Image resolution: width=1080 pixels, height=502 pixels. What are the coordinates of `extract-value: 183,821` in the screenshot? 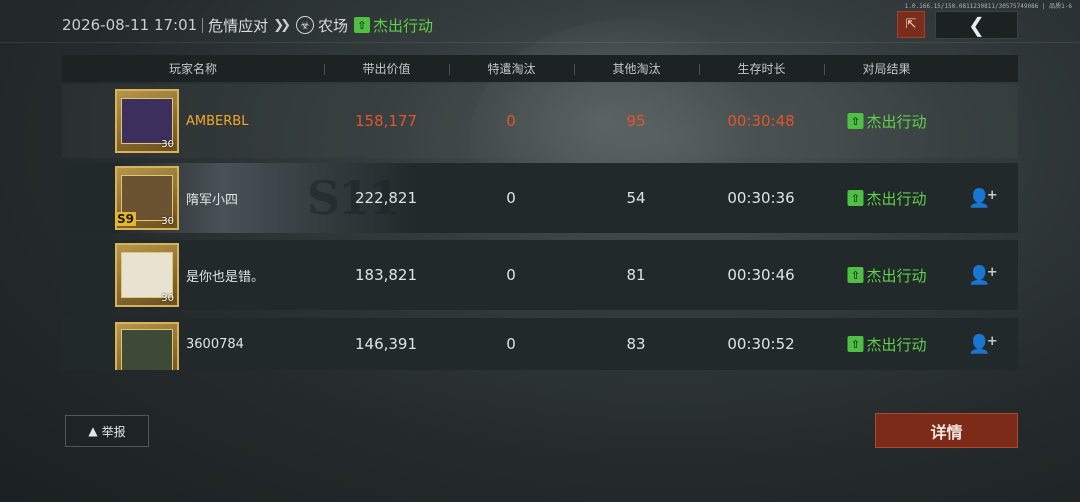 It's located at (386, 275).